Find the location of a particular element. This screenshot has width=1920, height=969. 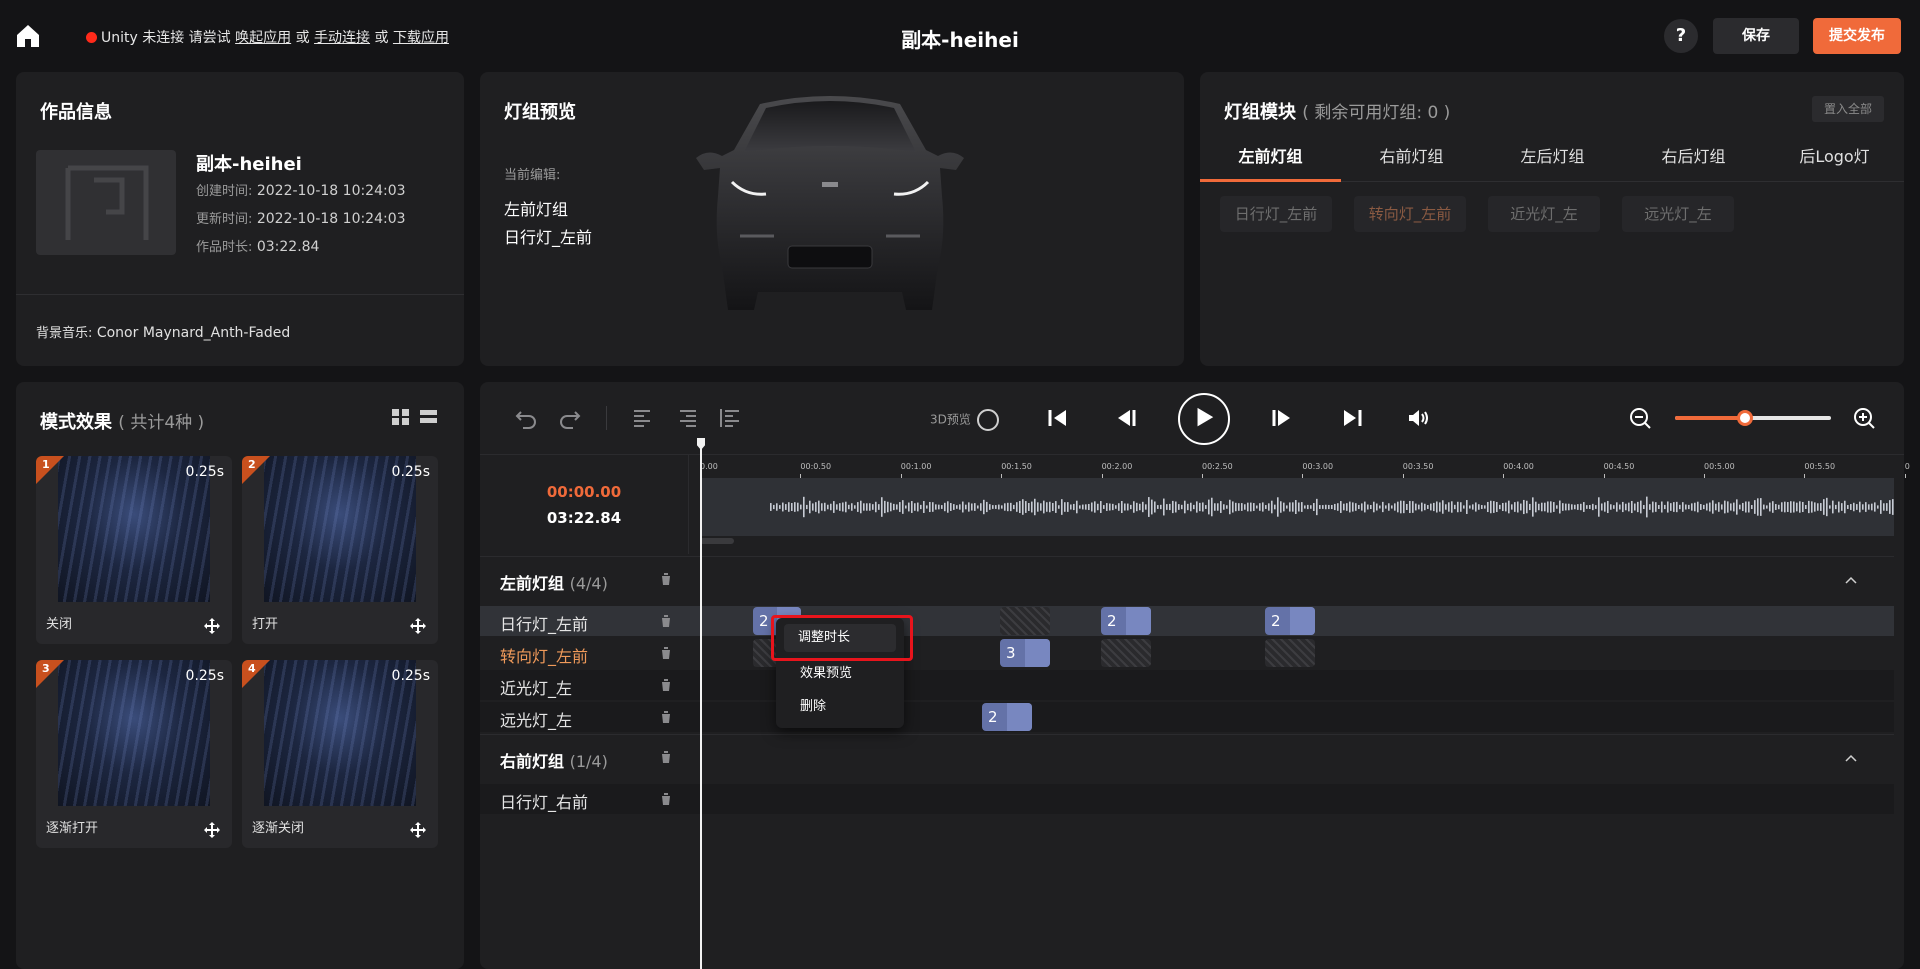

save-button: 保存 is located at coordinates (1756, 36).